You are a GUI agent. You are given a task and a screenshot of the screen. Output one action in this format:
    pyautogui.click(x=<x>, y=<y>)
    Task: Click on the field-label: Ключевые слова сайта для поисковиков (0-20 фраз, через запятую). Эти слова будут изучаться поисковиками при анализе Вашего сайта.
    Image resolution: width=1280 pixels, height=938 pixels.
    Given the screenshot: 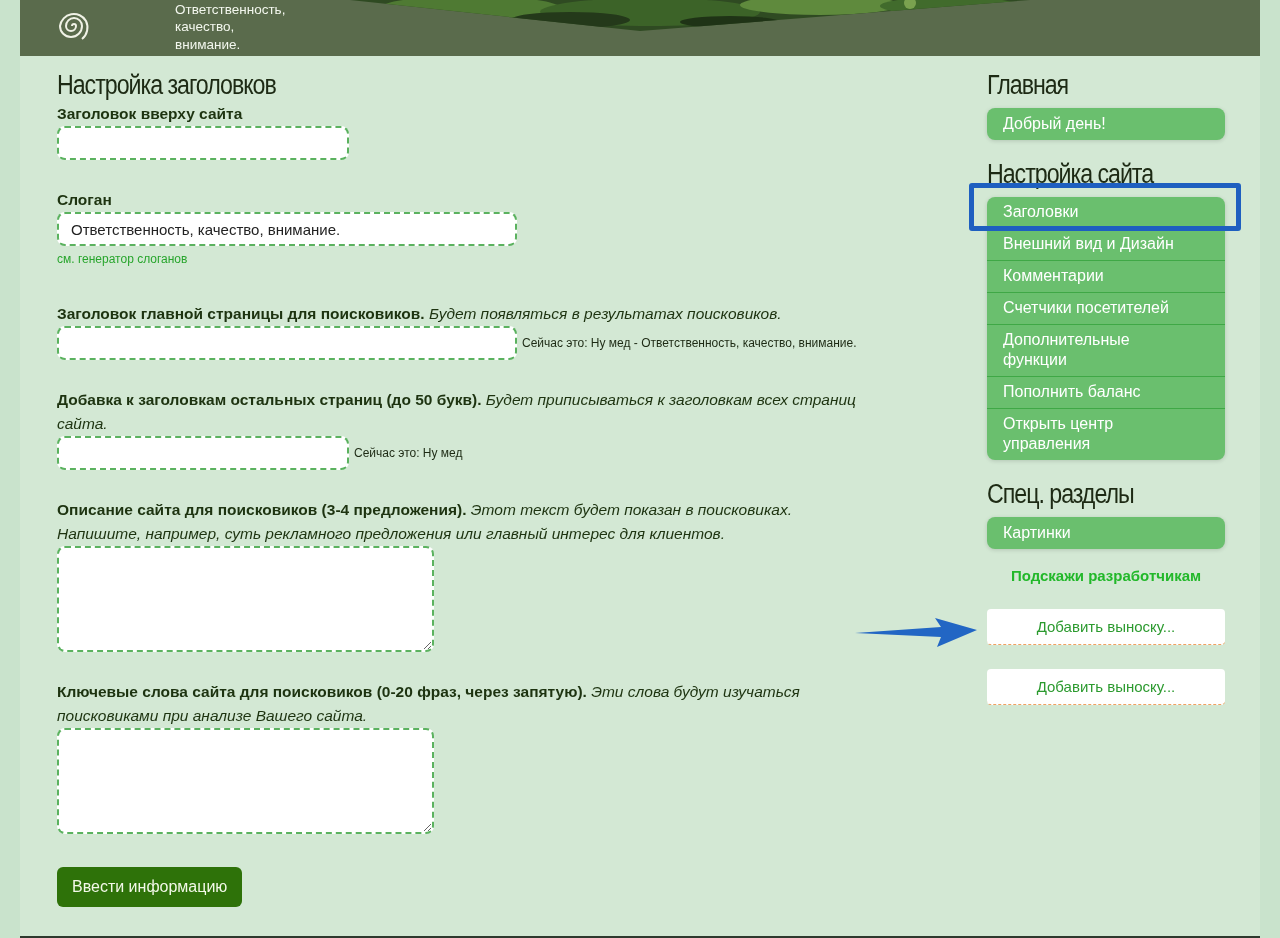 What is the action you would take?
    pyautogui.click(x=429, y=704)
    